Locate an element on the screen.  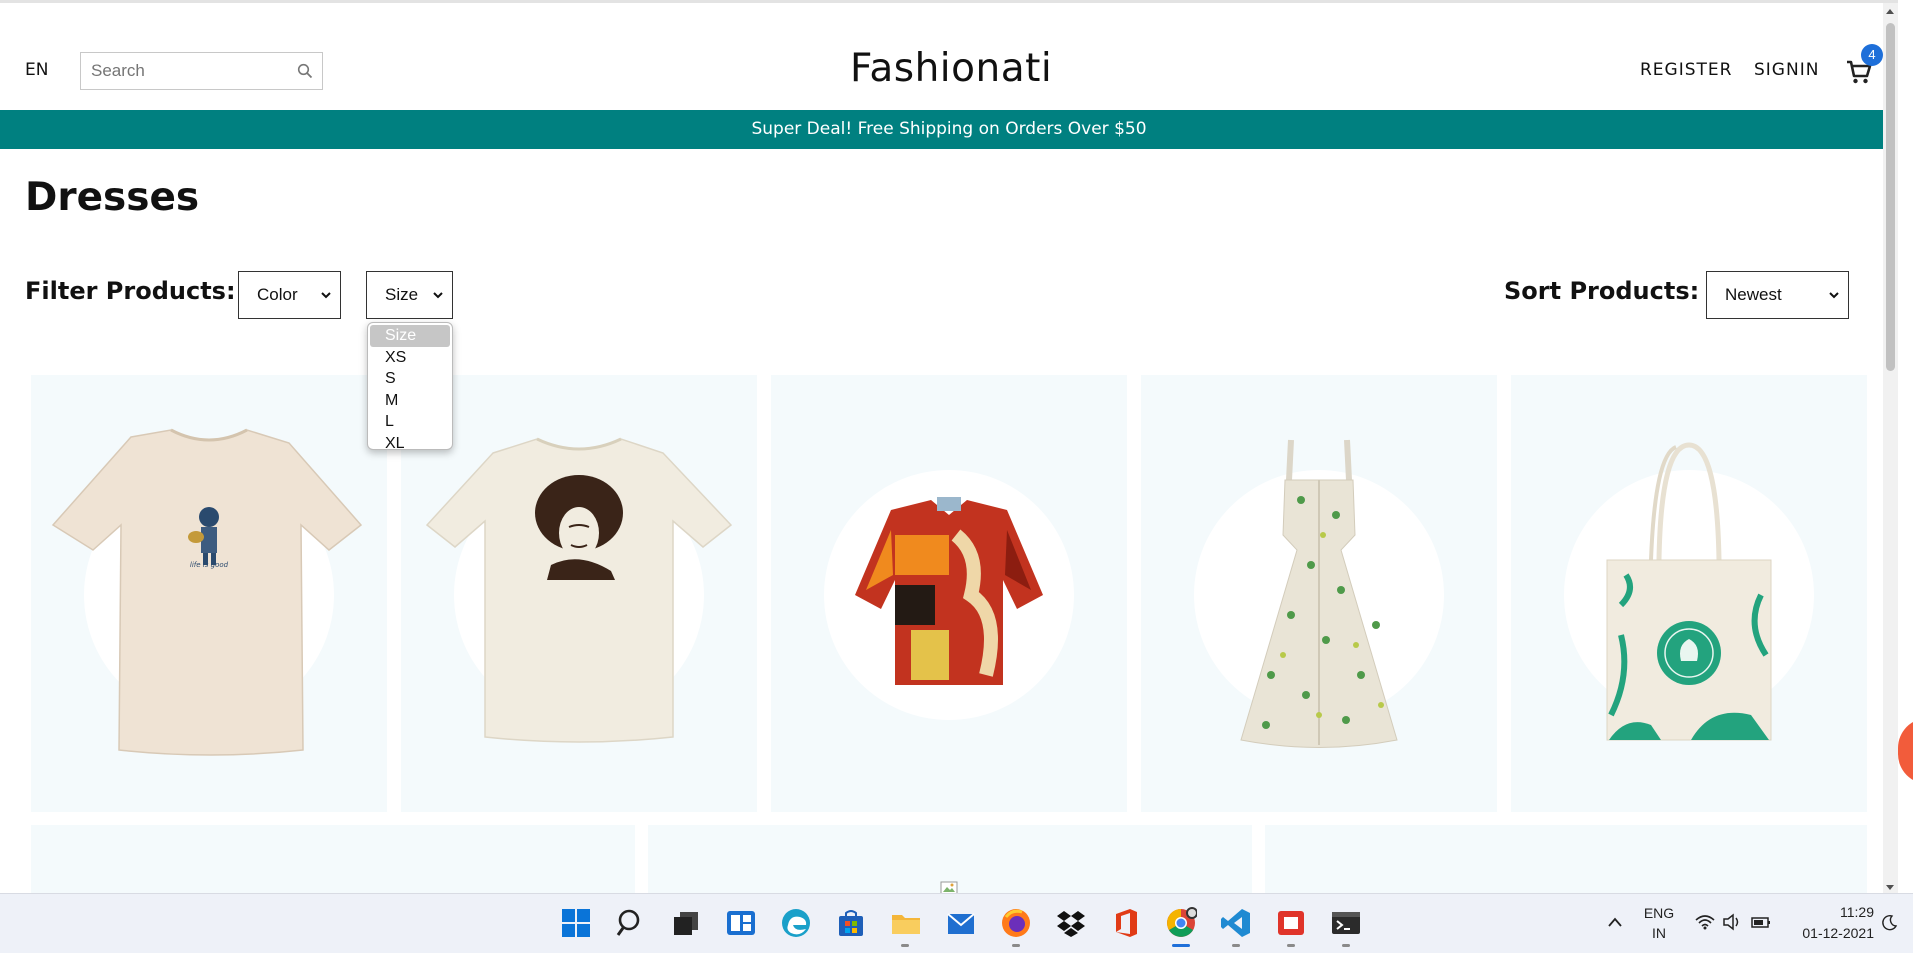
svg-text: life is good is located at coordinates (209, 565).